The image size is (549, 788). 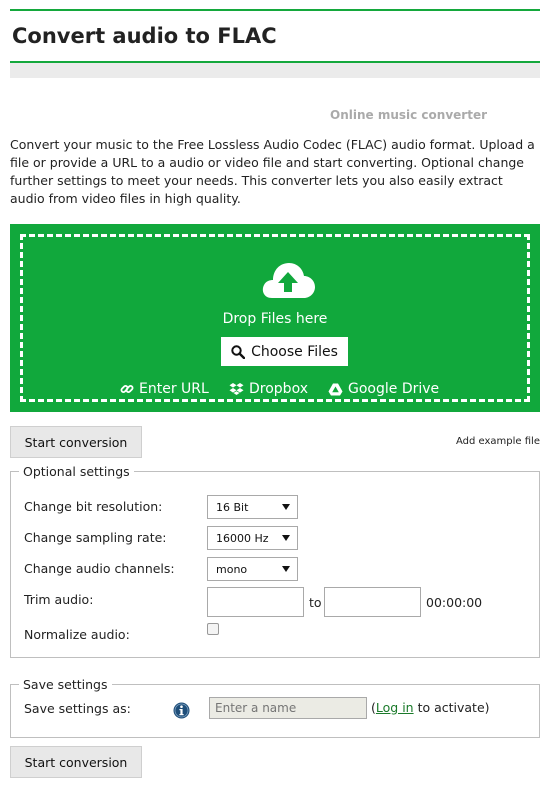 I want to click on sampling-rate-select: 16000 Hz, so click(x=252, y=538).